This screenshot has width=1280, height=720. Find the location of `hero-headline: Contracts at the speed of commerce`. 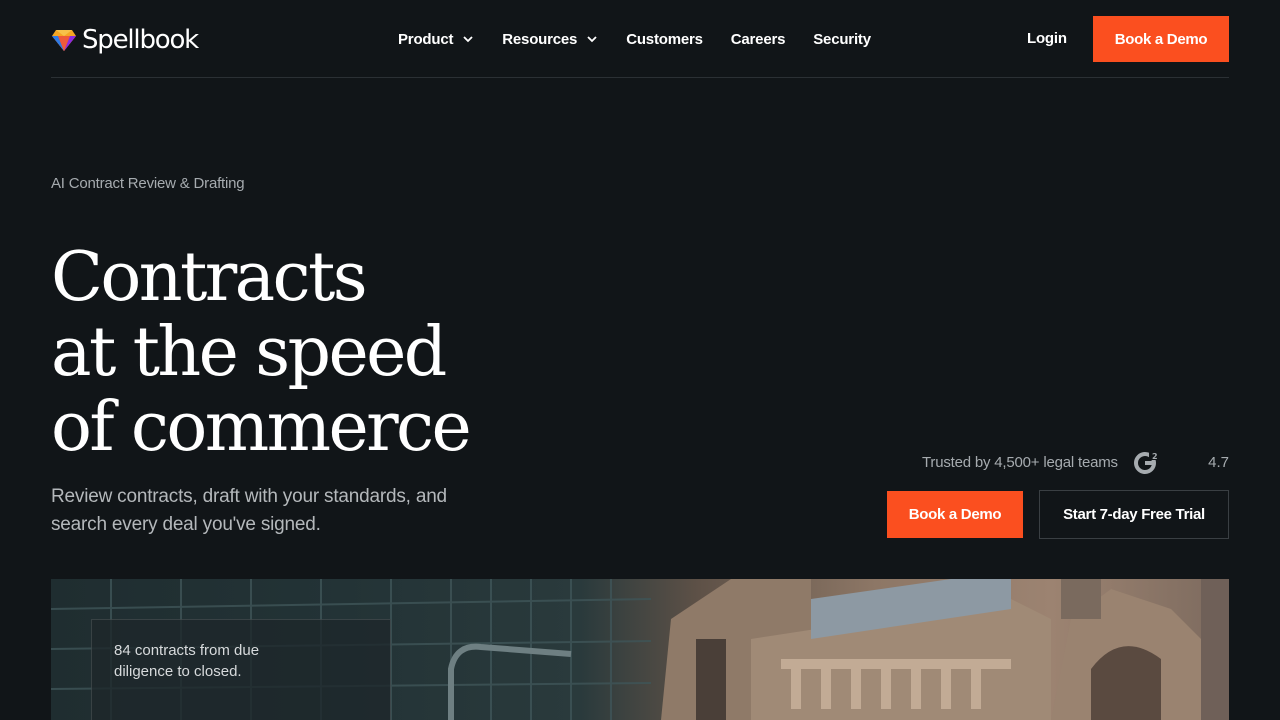

hero-headline: Contracts at the speed of commerce is located at coordinates (311, 352).